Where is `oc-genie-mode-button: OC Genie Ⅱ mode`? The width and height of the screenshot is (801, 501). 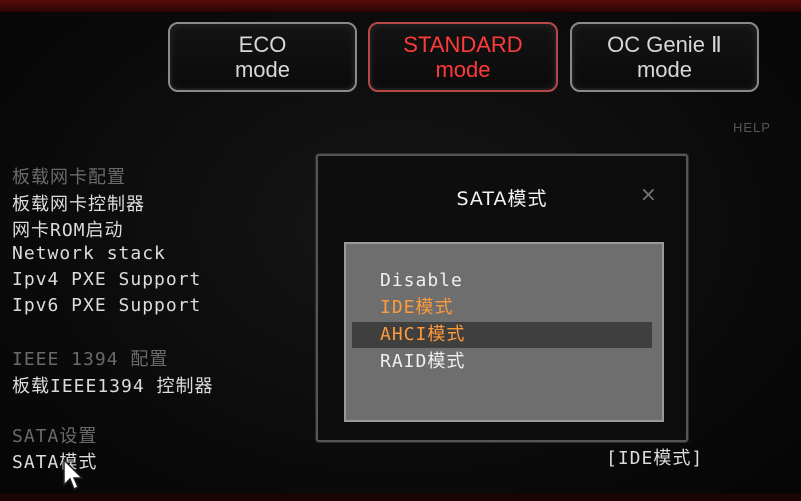 oc-genie-mode-button: OC Genie Ⅱ mode is located at coordinates (664, 57).